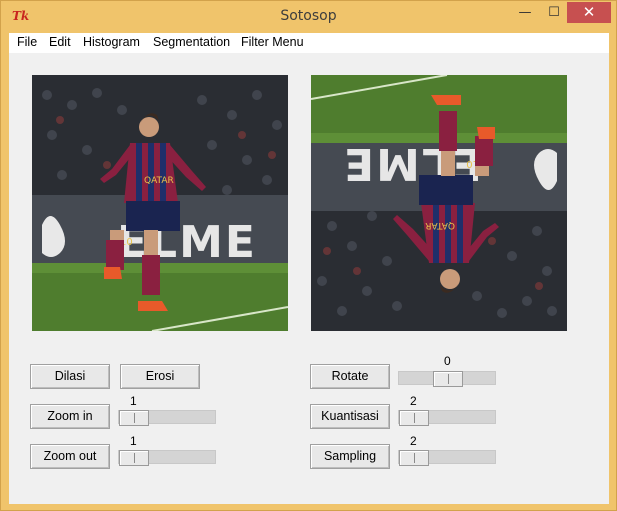  What do you see at coordinates (70, 376) in the screenshot?
I see `dilasi-button: Dilasi` at bounding box center [70, 376].